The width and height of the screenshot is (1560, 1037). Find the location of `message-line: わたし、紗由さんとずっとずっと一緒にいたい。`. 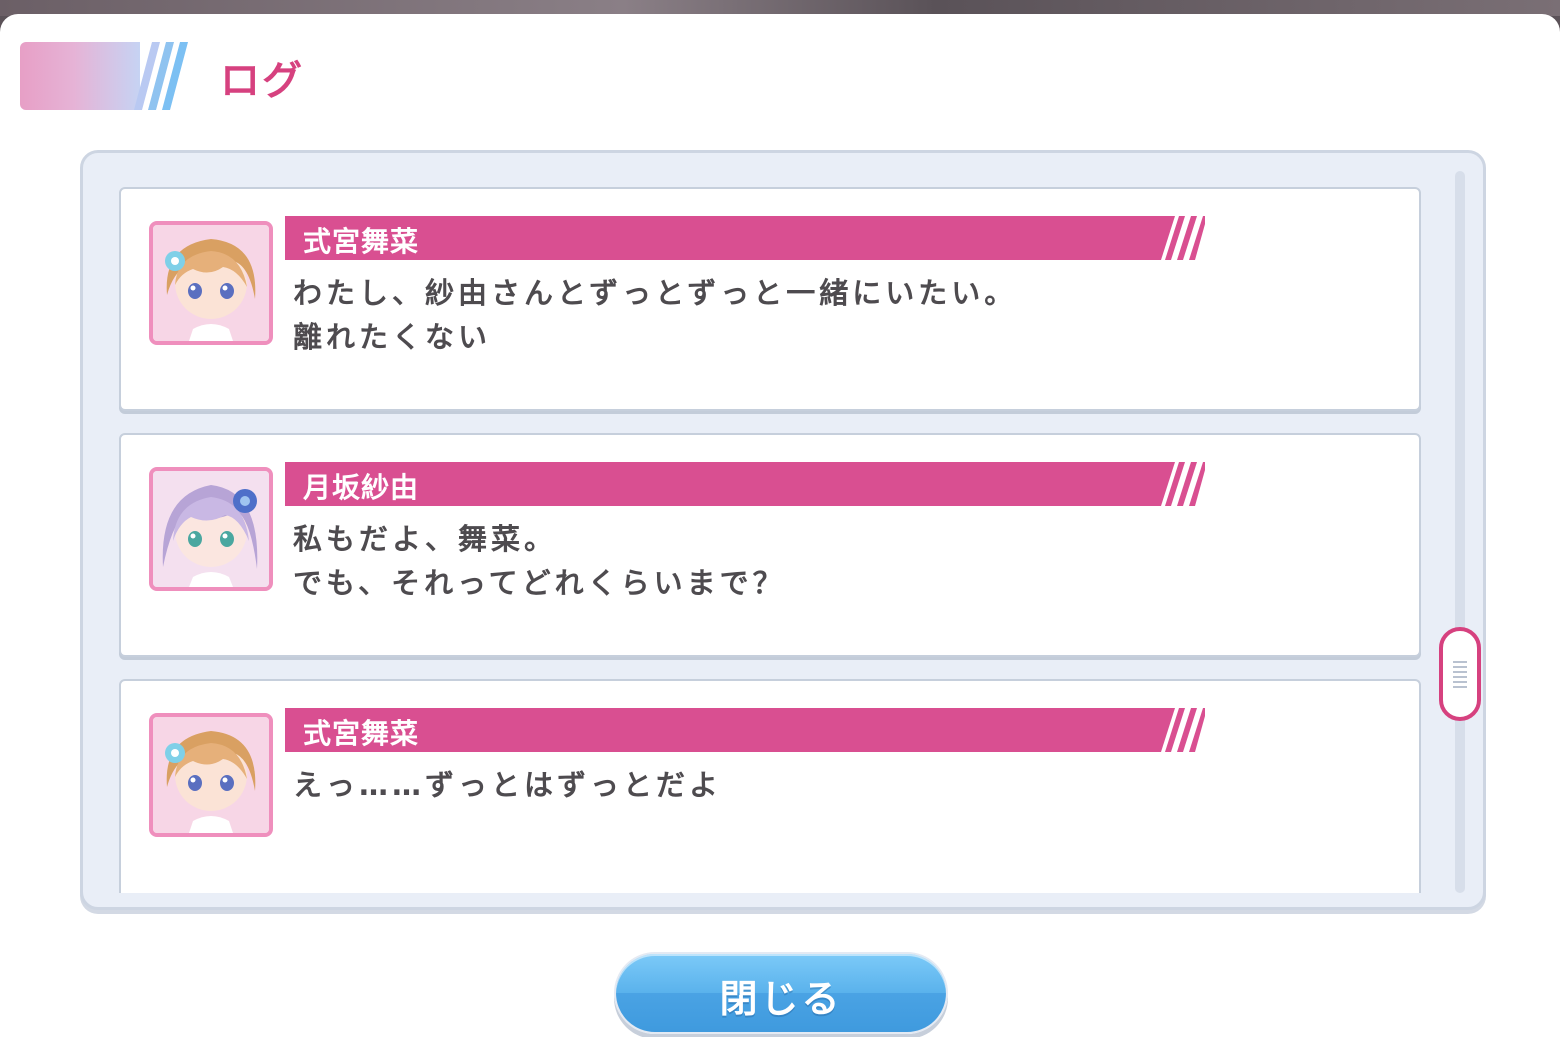

message-line: わたし、紗由さんとずっとずっと一緒にいたい。 is located at coordinates (655, 293).